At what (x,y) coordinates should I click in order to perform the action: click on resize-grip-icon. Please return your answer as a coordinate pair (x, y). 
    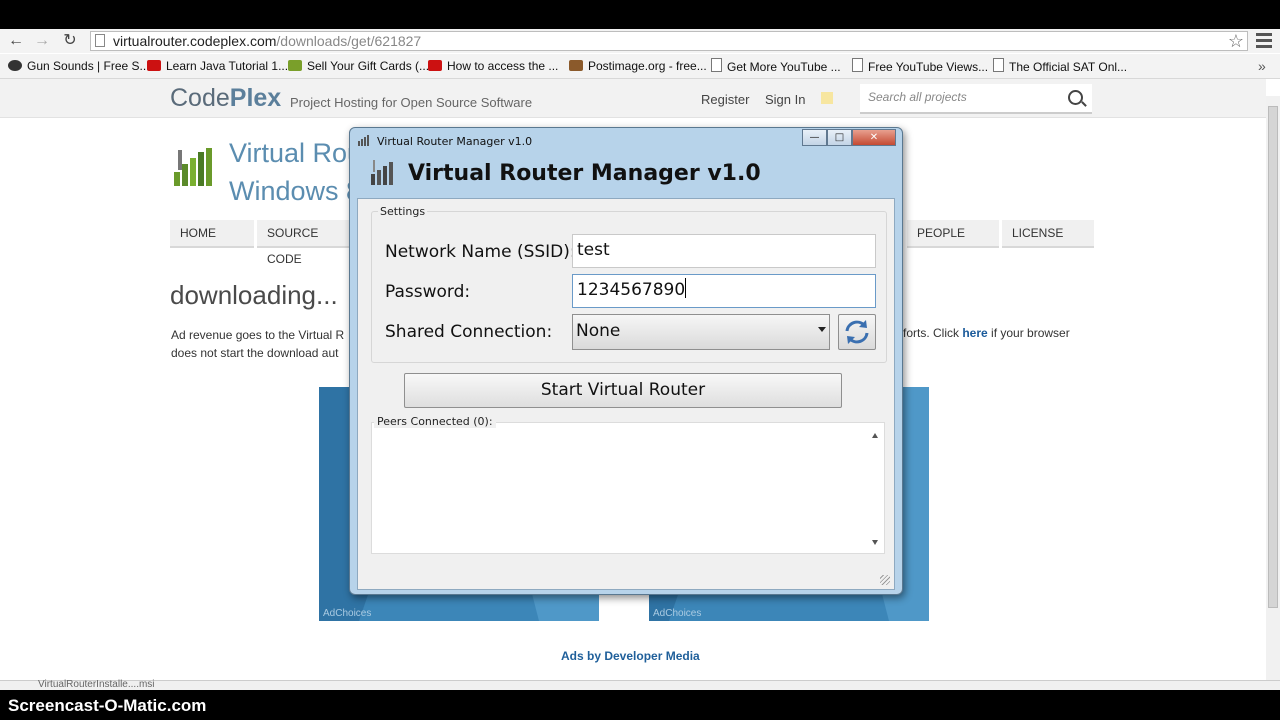
    Looking at the image, I should click on (885, 580).